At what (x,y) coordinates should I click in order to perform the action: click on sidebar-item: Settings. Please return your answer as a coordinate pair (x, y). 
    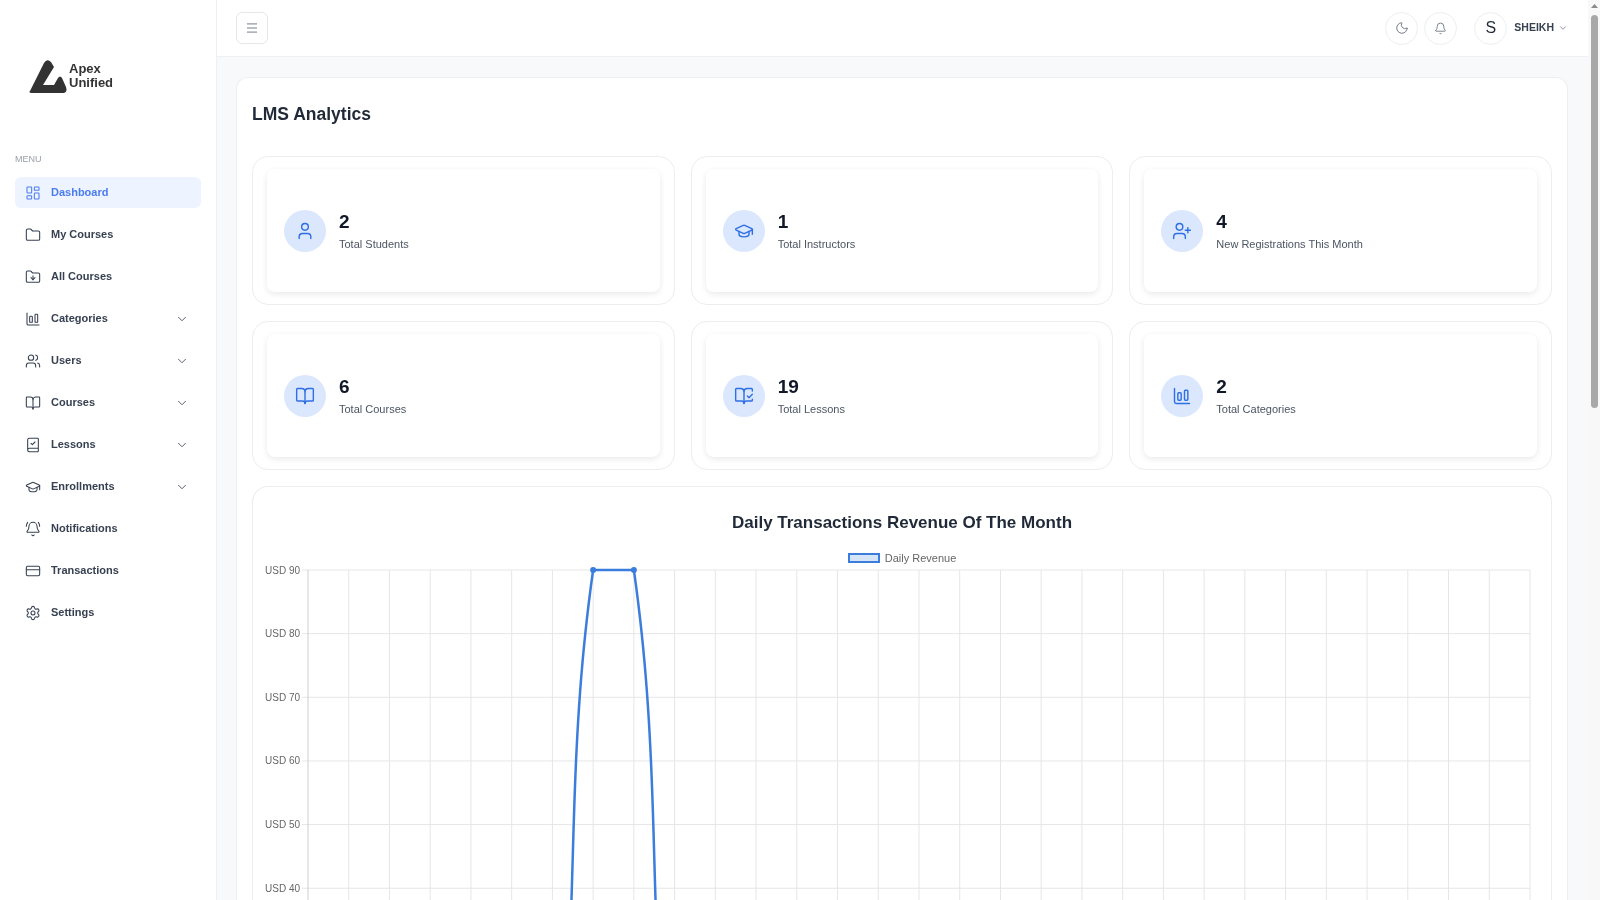
    Looking at the image, I should click on (108, 612).